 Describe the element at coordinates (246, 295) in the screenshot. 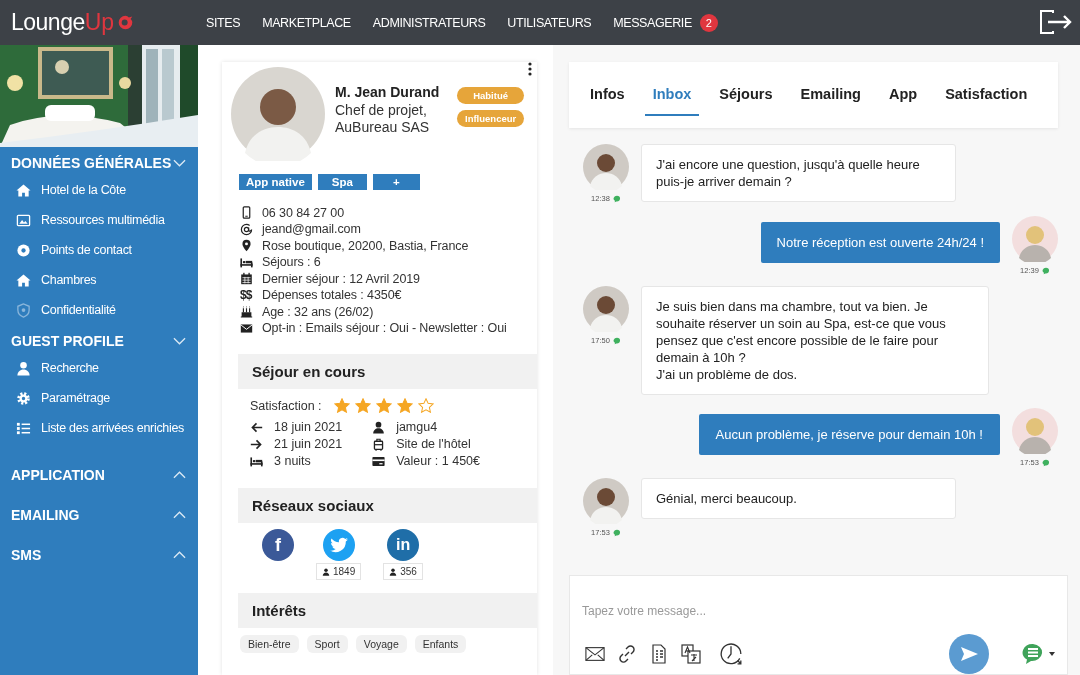

I see `currency-symbol: $$` at that location.